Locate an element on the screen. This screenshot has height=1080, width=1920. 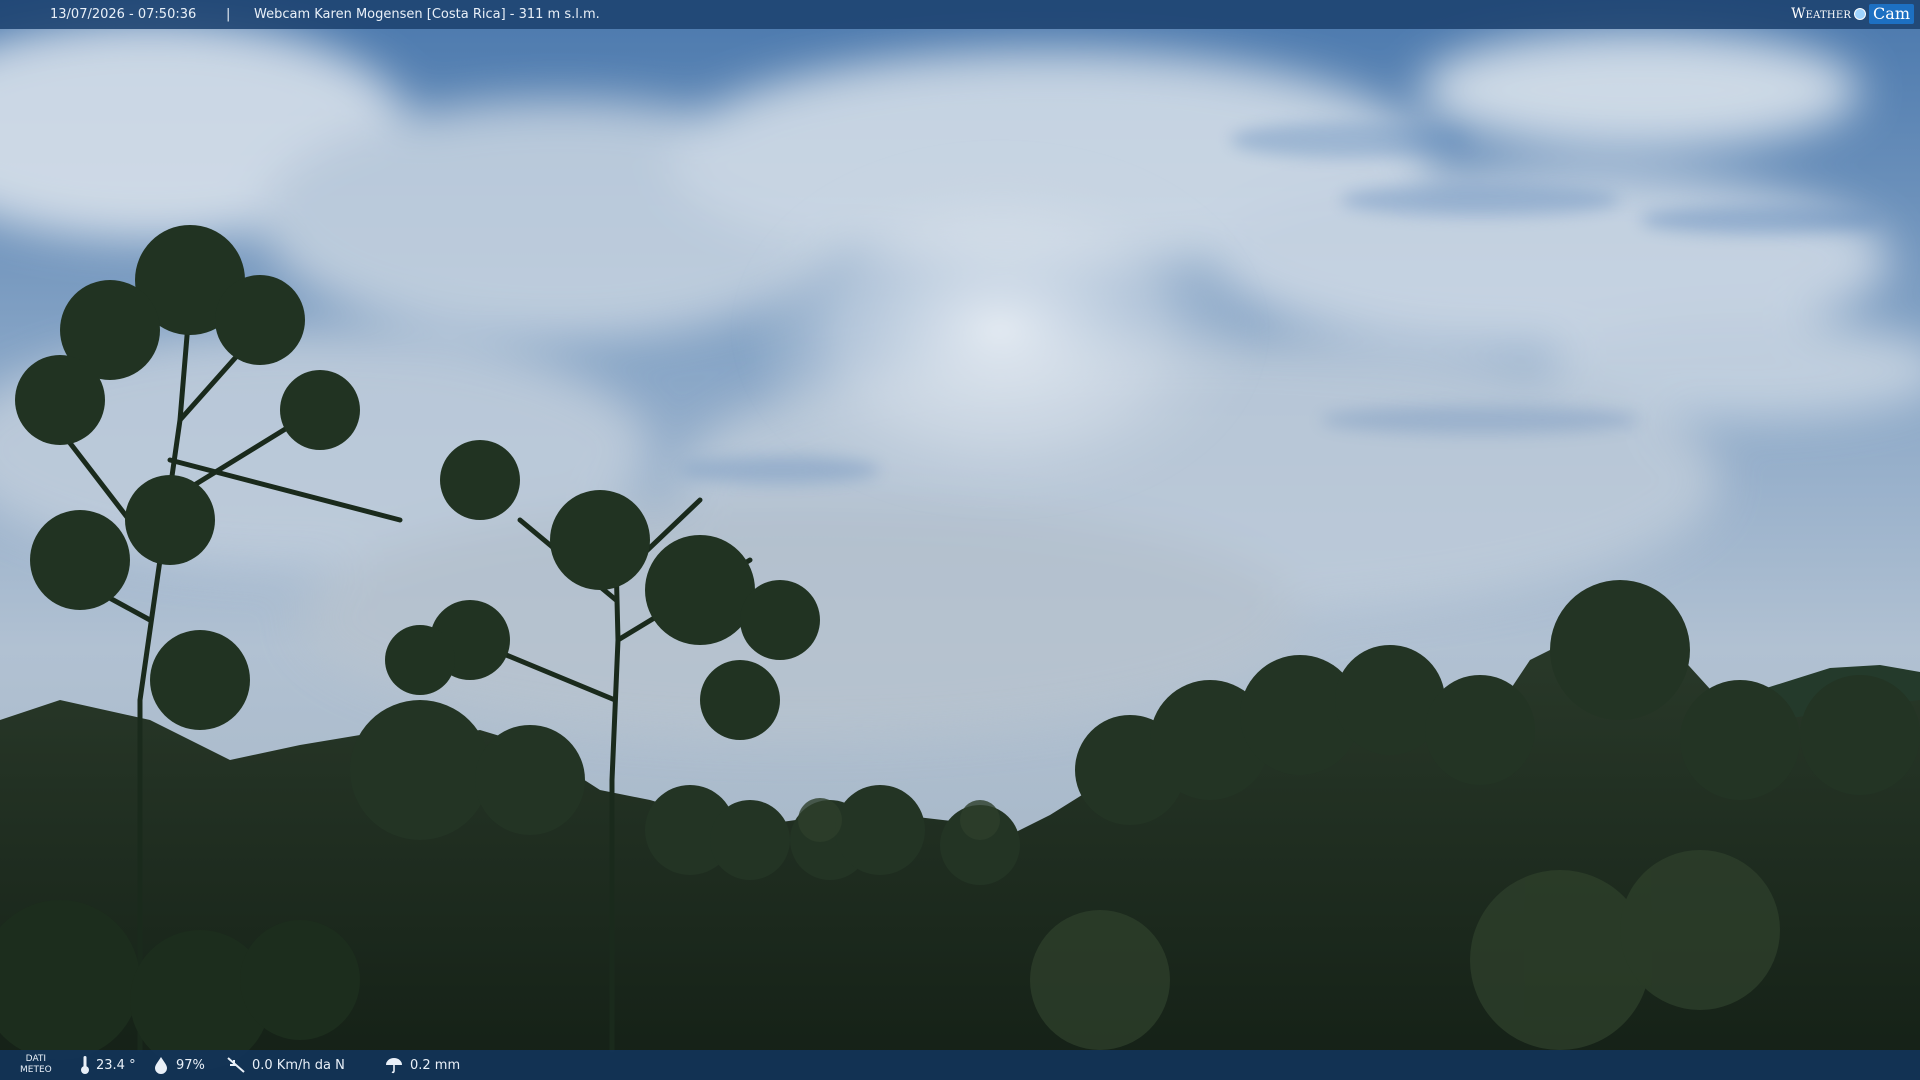
logo-weather-text: Weather is located at coordinates (1821, 13).